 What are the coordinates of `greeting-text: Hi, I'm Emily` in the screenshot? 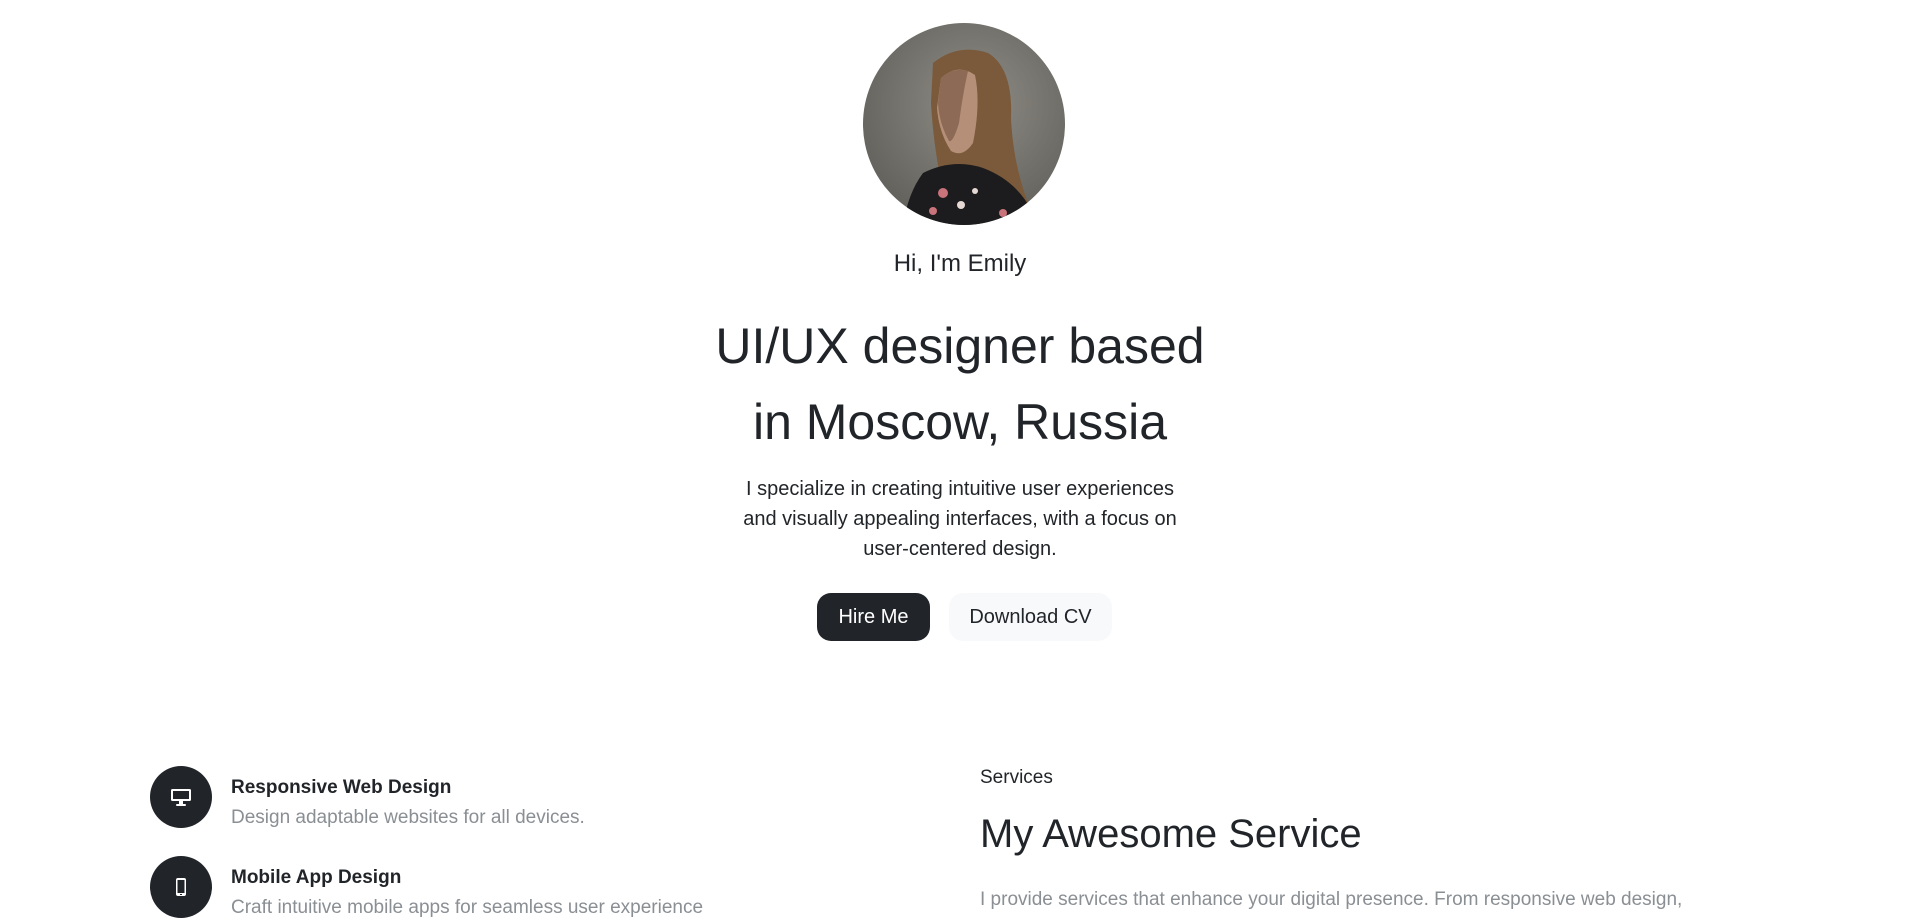 It's located at (960, 263).